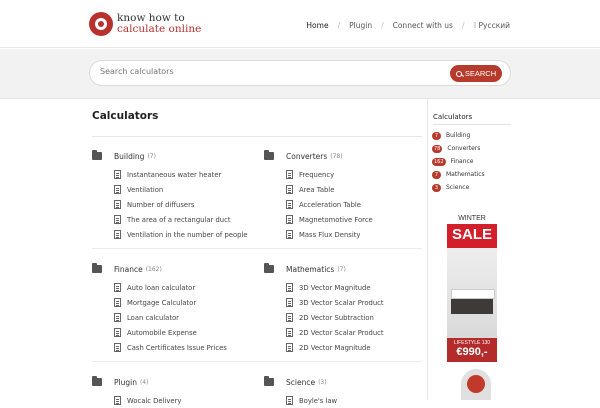  I want to click on ad-footer: LIFESTYLE 130 €990,-, so click(472, 350).